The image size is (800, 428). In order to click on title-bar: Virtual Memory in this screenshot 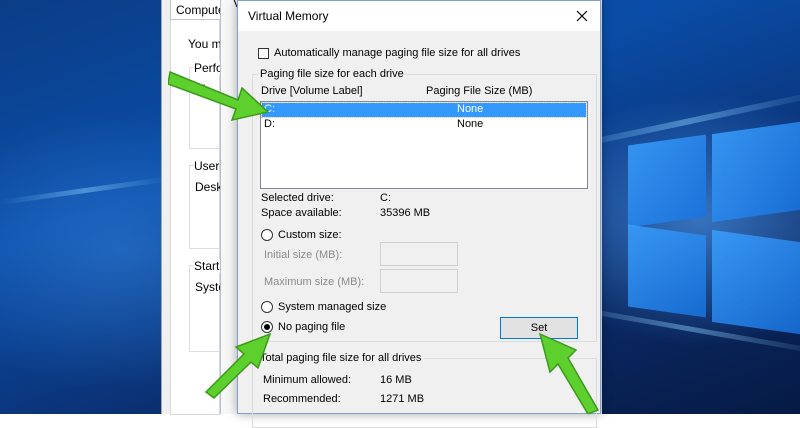, I will do `click(419, 16)`.